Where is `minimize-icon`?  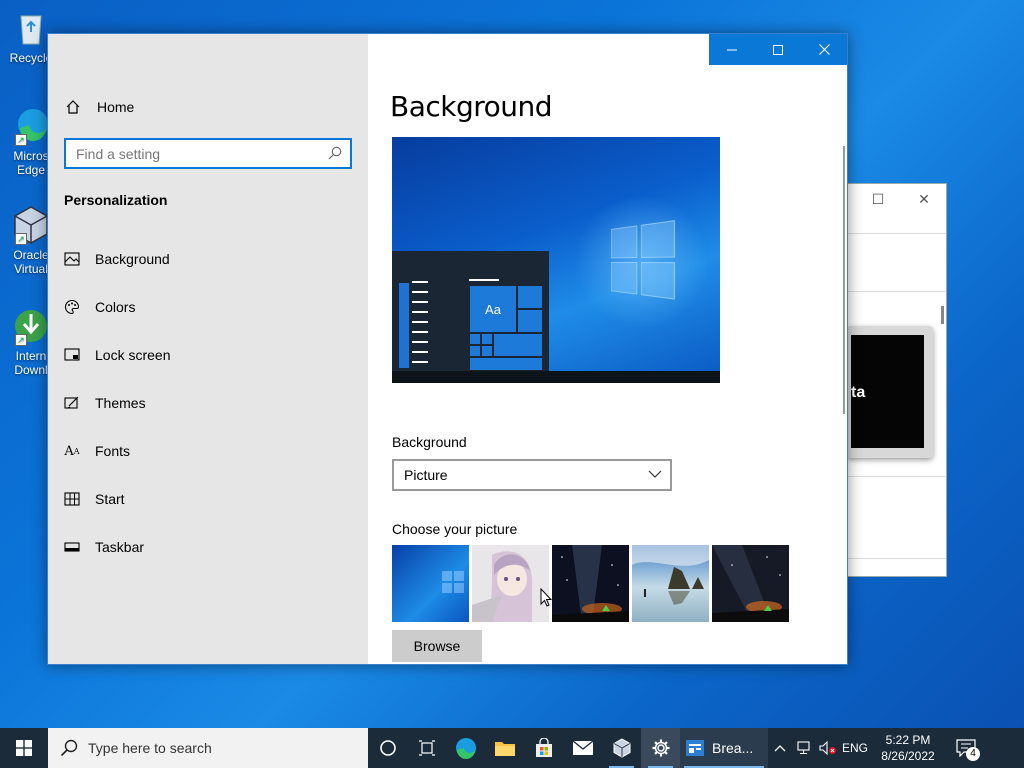
minimize-icon is located at coordinates (732, 49).